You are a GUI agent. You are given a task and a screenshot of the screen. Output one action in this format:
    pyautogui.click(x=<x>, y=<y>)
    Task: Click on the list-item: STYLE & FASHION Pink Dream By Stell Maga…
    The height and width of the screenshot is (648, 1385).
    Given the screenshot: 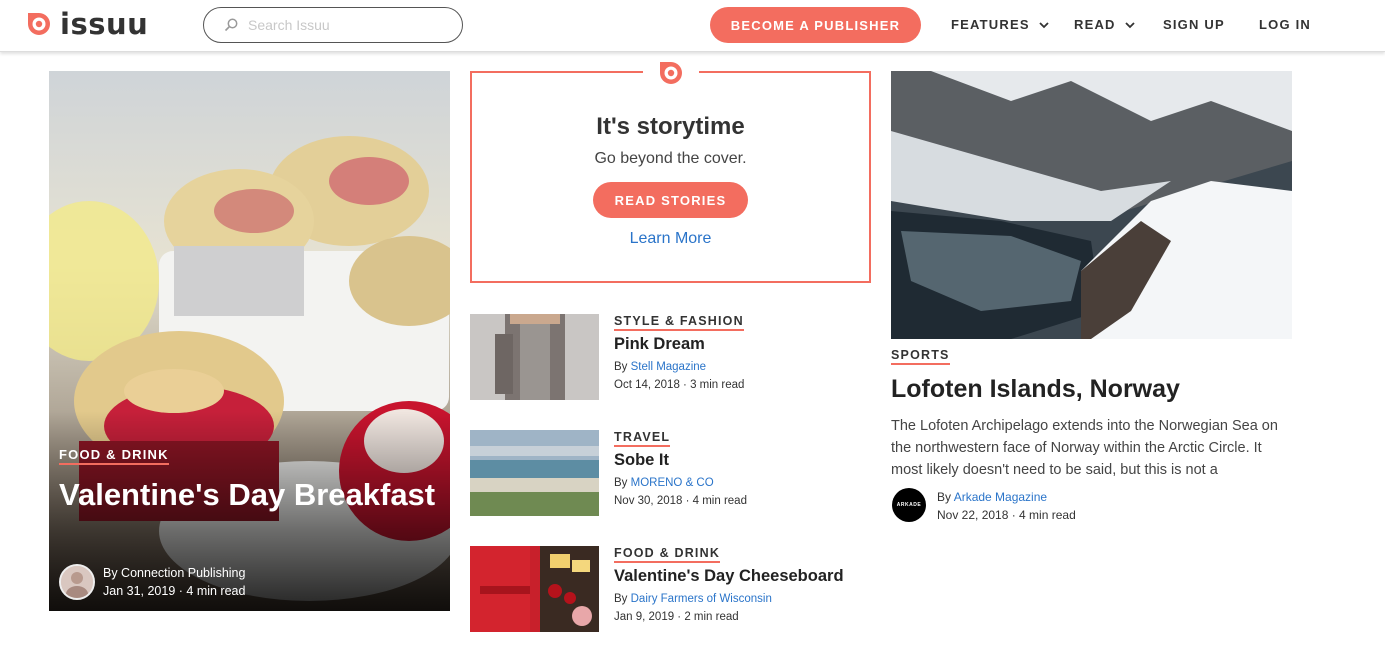 What is the action you would take?
    pyautogui.click(x=670, y=357)
    